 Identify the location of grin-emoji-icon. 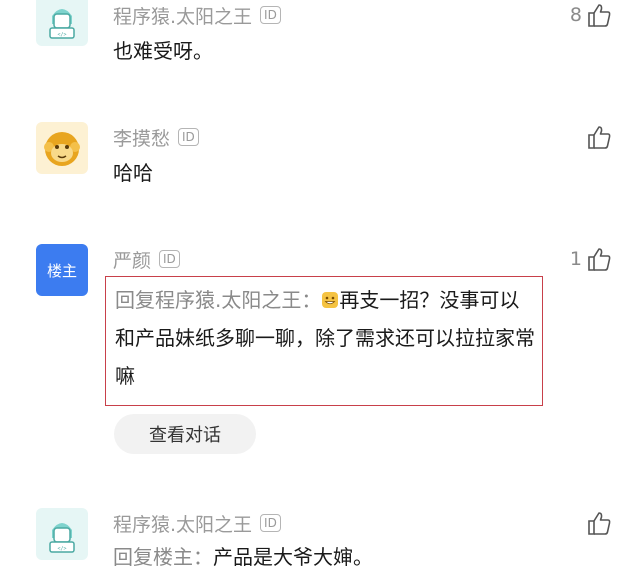
(330, 300).